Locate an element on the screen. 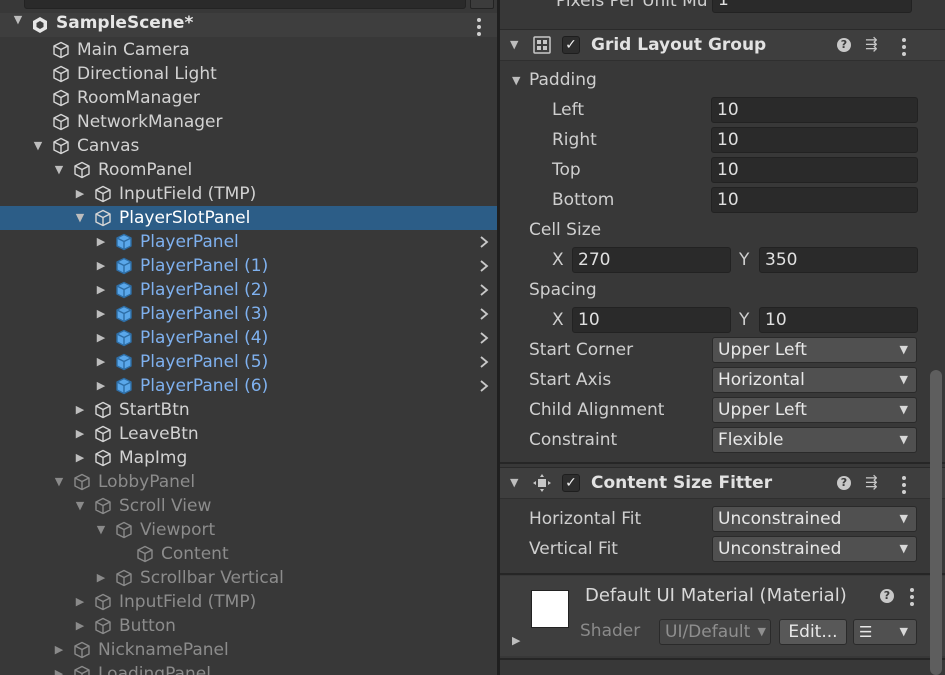 The height and width of the screenshot is (675, 945). hierarchy-row: ▶ PlayerPanel (4) is located at coordinates (248, 338).